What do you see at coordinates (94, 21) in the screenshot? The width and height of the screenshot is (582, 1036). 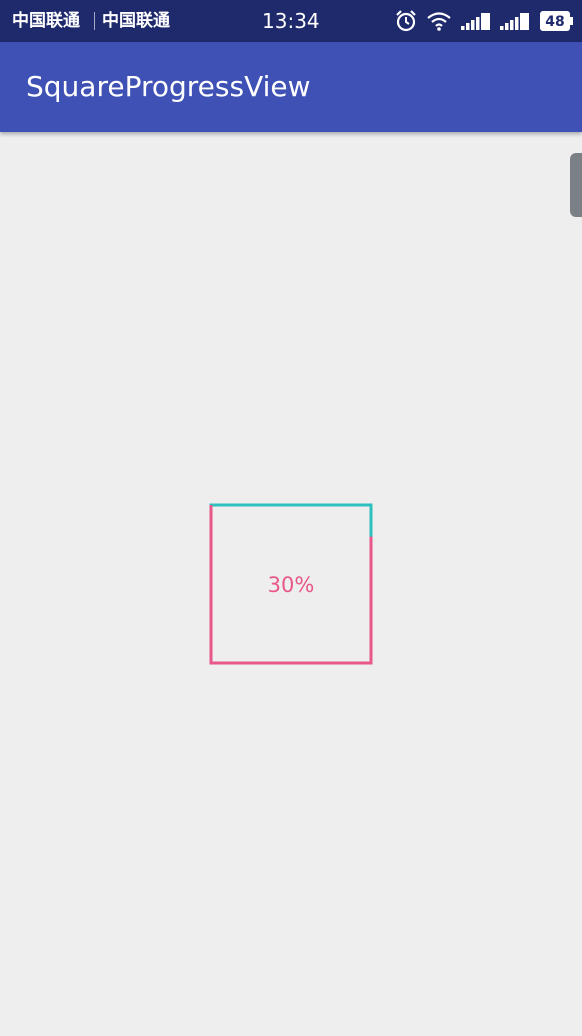 I see `carrier-divider` at bounding box center [94, 21].